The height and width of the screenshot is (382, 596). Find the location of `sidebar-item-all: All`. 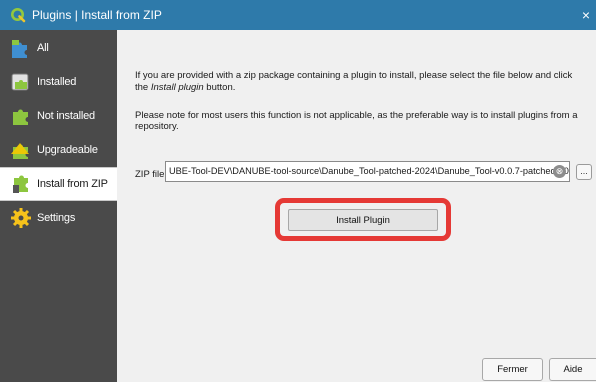

sidebar-item-all: All is located at coordinates (58, 48).